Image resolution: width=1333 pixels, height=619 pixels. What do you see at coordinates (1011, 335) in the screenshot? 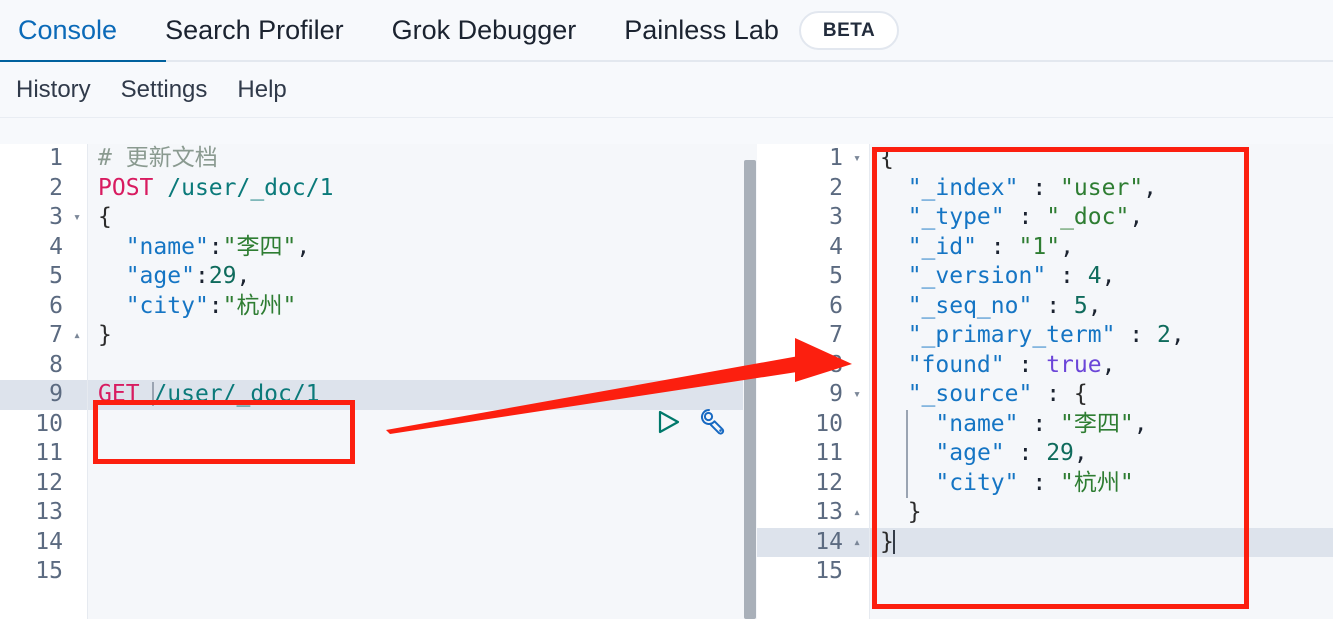
I see `response-key-primary-term: _primary_term` at bounding box center [1011, 335].